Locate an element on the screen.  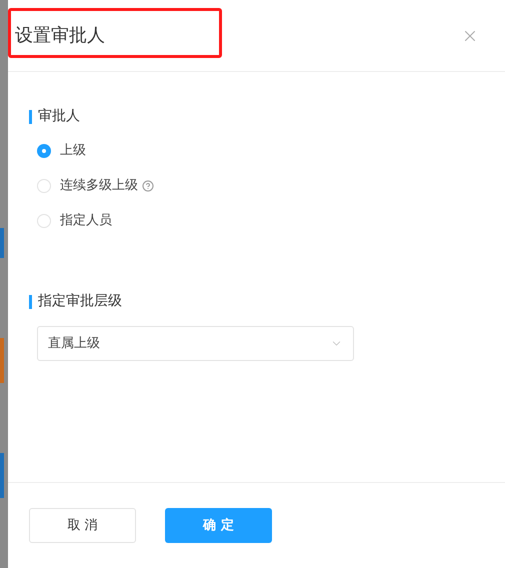
section-heading: 指定审批层级 is located at coordinates (80, 301).